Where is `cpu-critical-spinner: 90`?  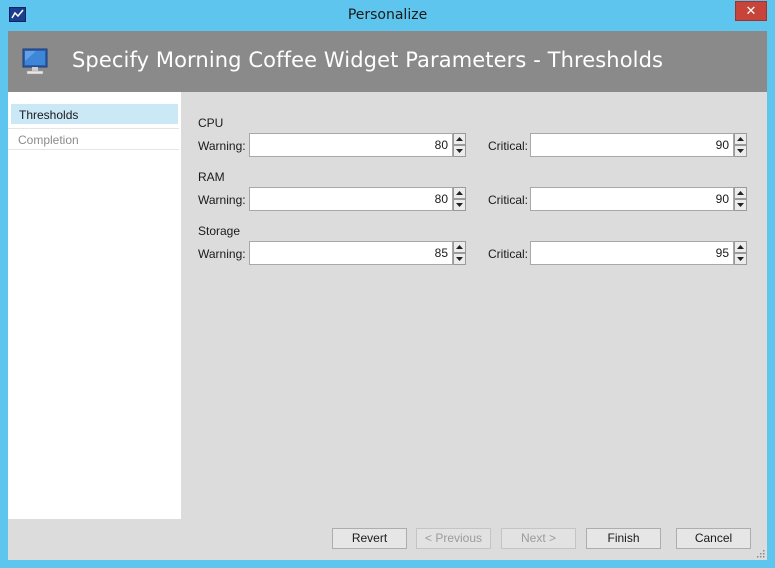 cpu-critical-spinner: 90 is located at coordinates (639, 145).